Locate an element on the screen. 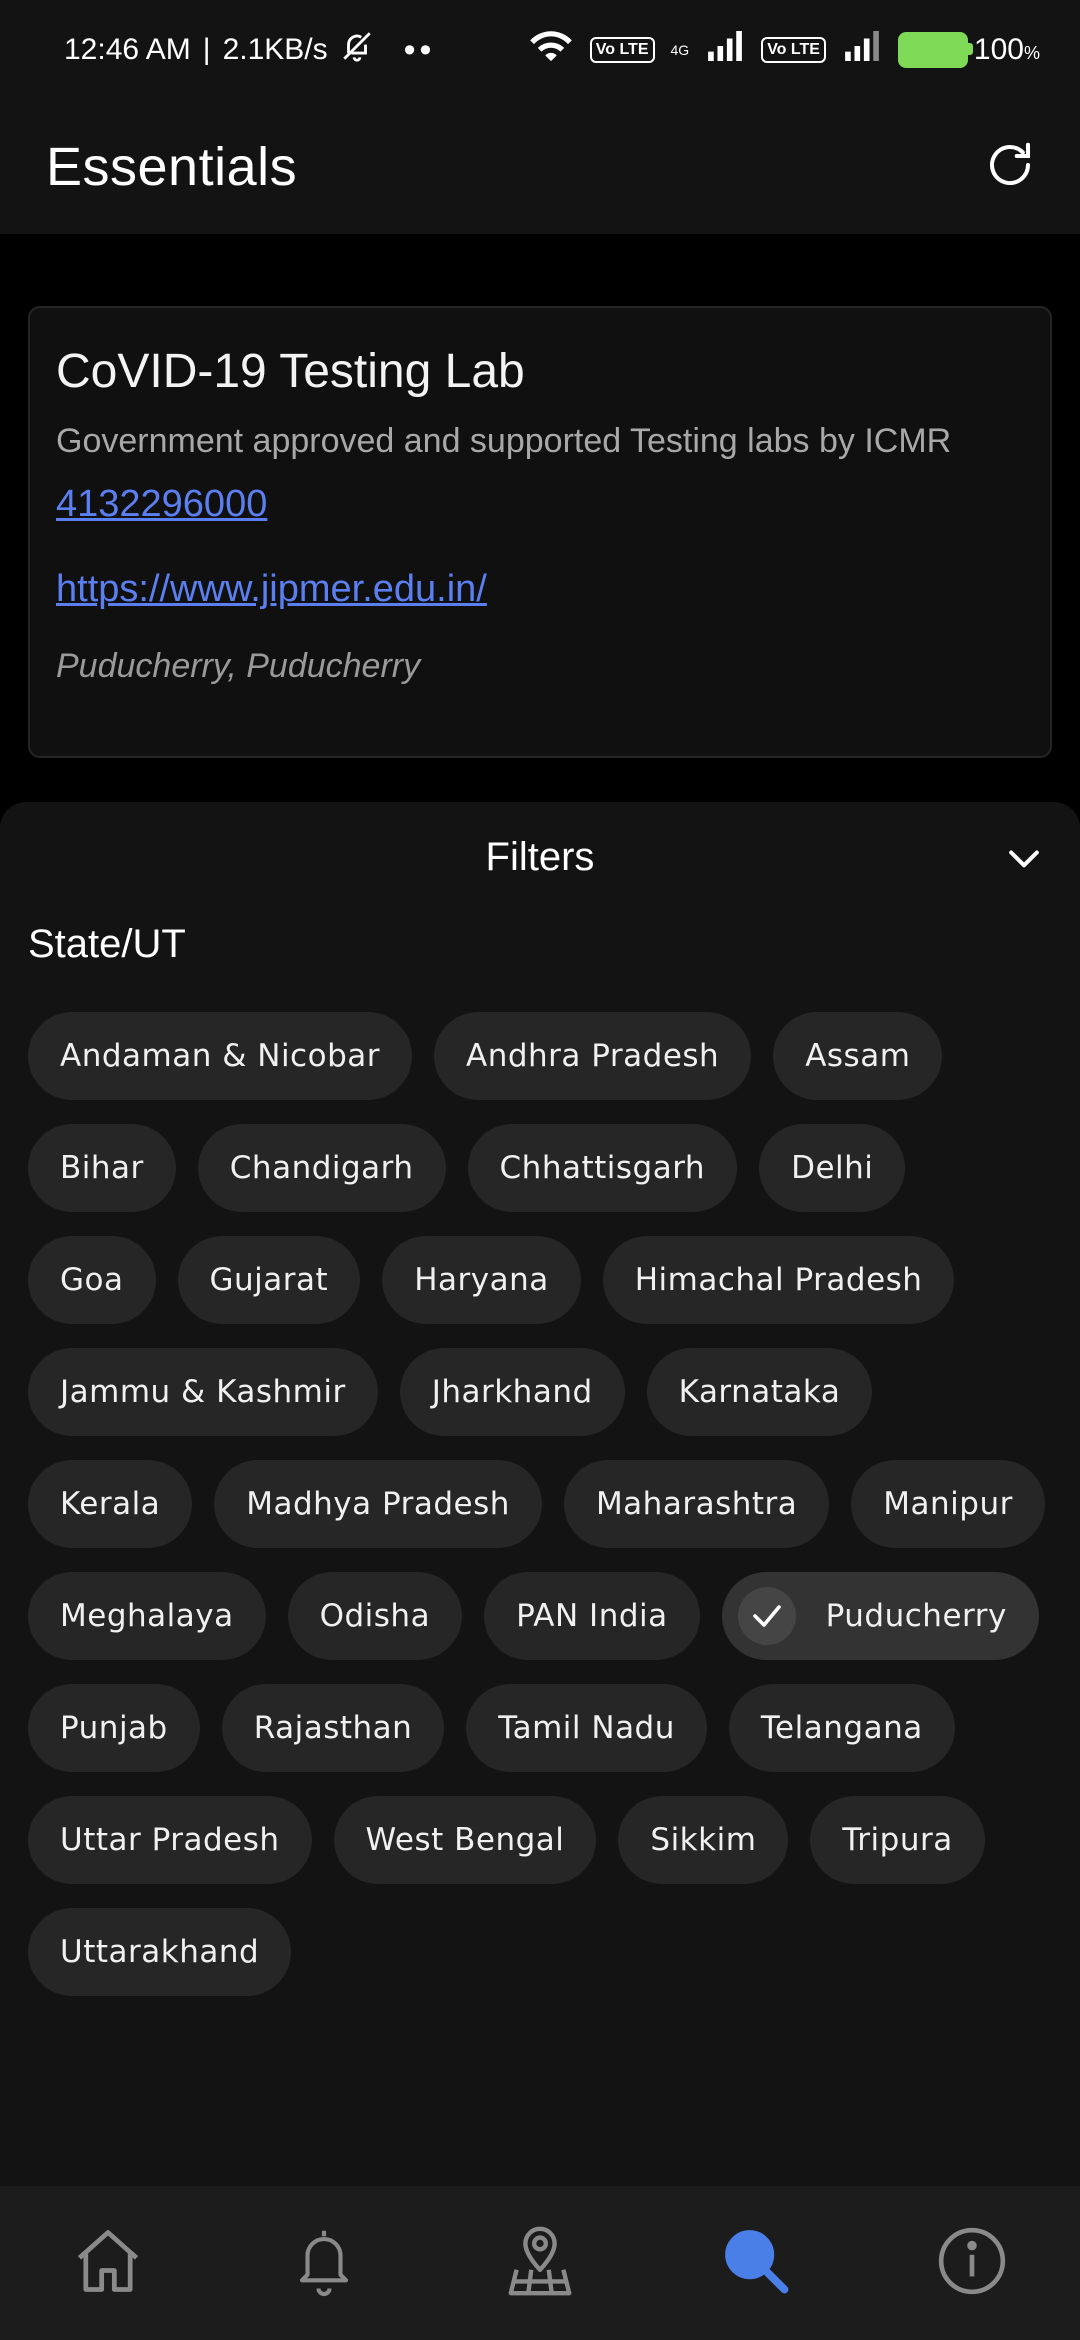 Image resolution: width=1080 pixels, height=2340 pixels. filter-chip-label: Uttar Pradesh is located at coordinates (170, 1840).